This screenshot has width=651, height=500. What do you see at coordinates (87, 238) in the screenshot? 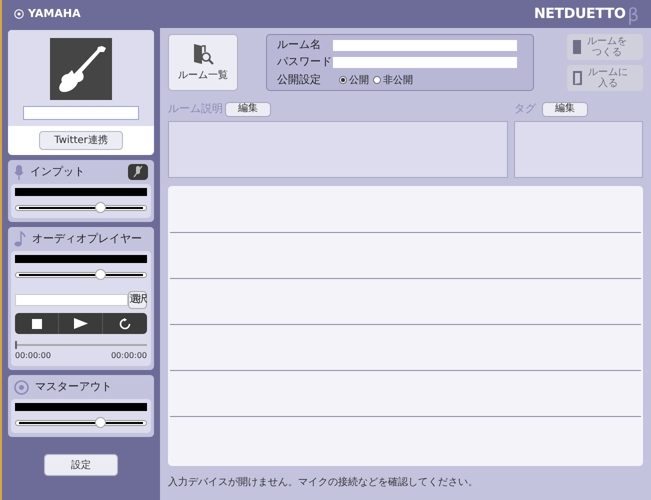
I see `section-title: オーディオプレイヤー` at bounding box center [87, 238].